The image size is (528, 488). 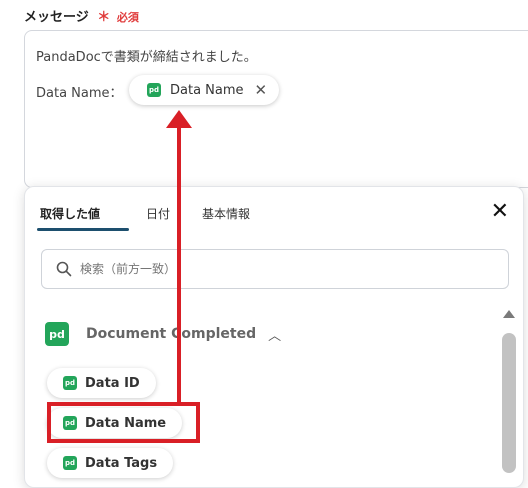 What do you see at coordinates (280, 269) in the screenshot?
I see `search-input` at bounding box center [280, 269].